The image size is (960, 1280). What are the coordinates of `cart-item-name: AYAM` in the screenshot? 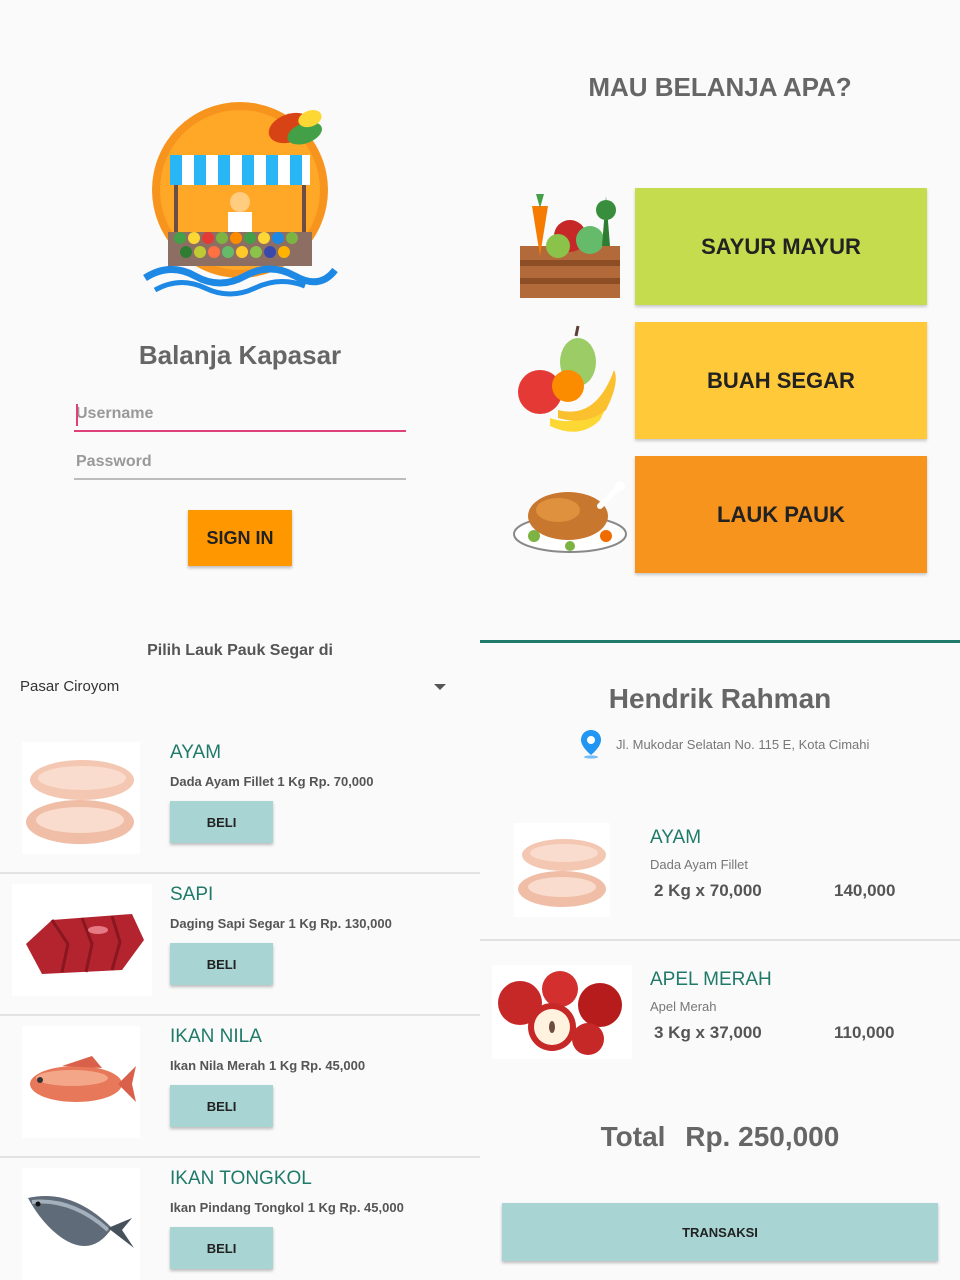 It's located at (676, 837).